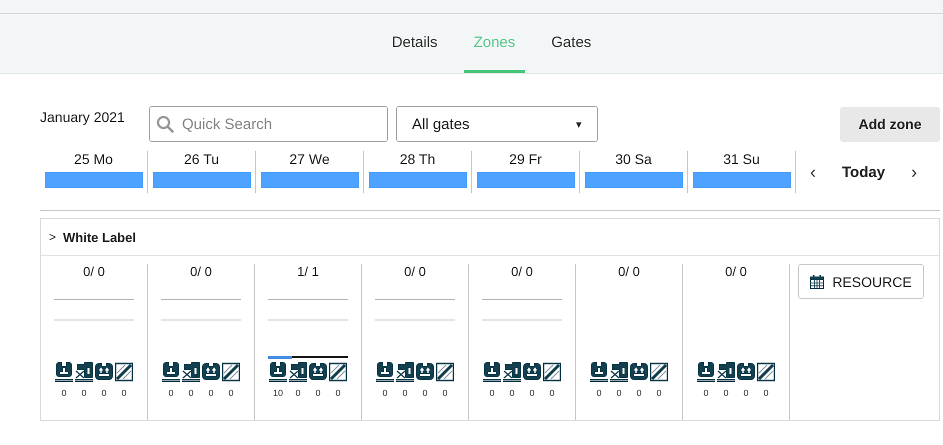 This screenshot has height=445, width=943. I want to click on day-label: 29 Fr, so click(525, 159).